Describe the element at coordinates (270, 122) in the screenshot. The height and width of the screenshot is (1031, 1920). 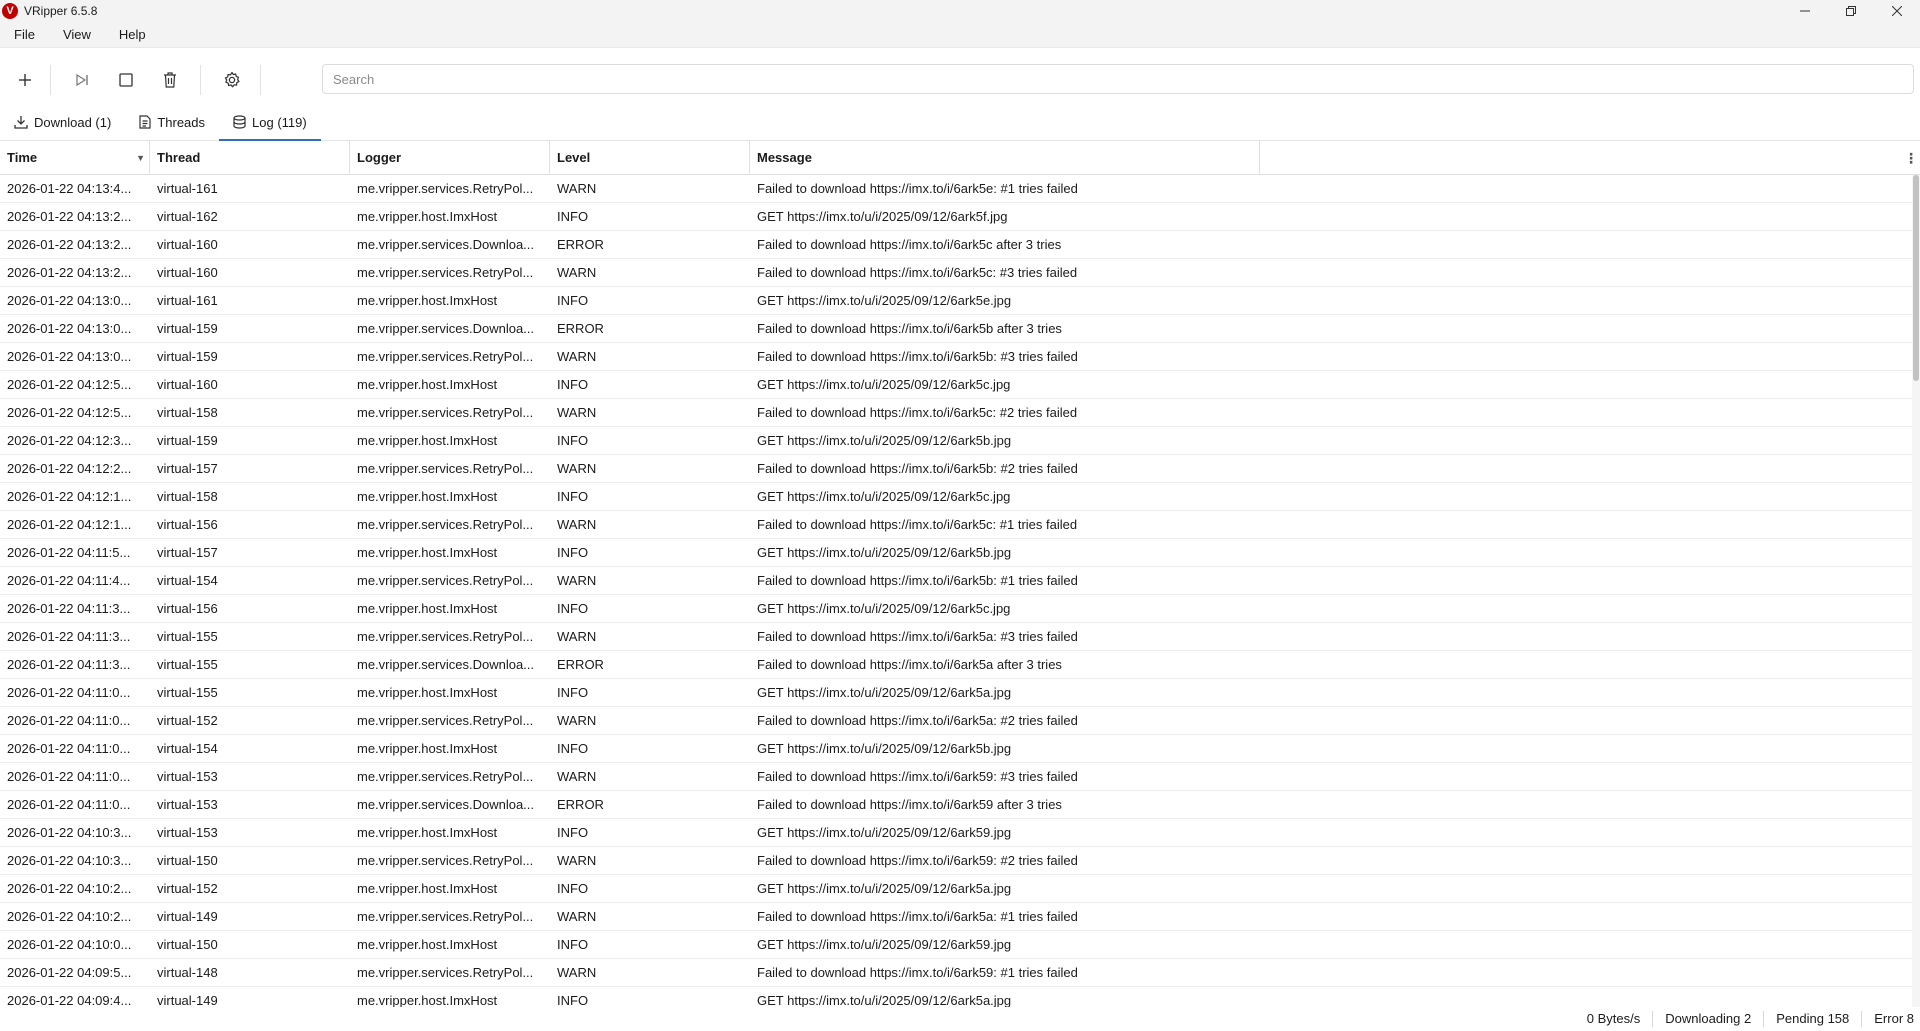
I see `tab-log: Log (119)` at that location.